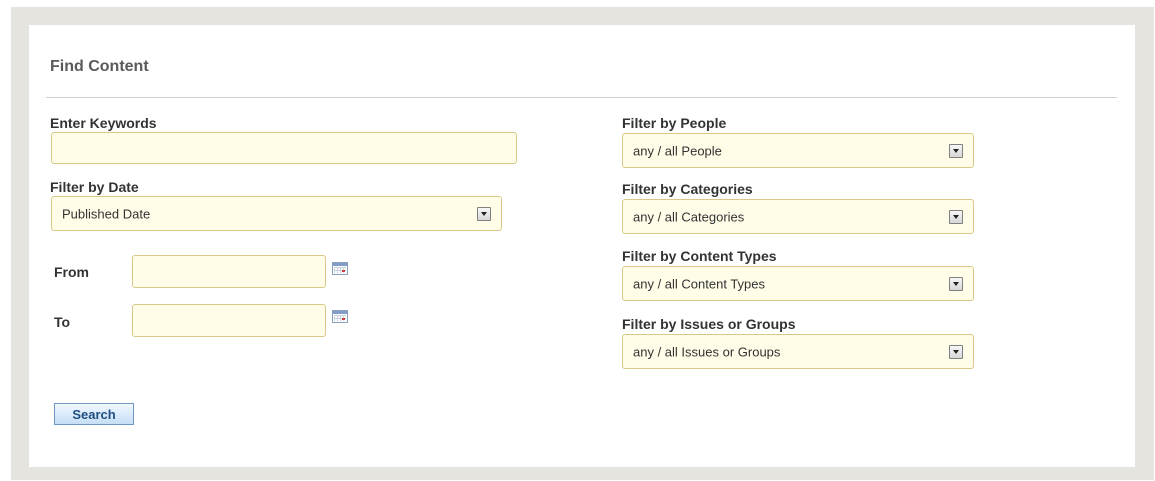 Image resolution: width=1155 pixels, height=481 pixels. Describe the element at coordinates (699, 283) in the screenshot. I see `content-types-filter-value: any / all Content Types` at that location.